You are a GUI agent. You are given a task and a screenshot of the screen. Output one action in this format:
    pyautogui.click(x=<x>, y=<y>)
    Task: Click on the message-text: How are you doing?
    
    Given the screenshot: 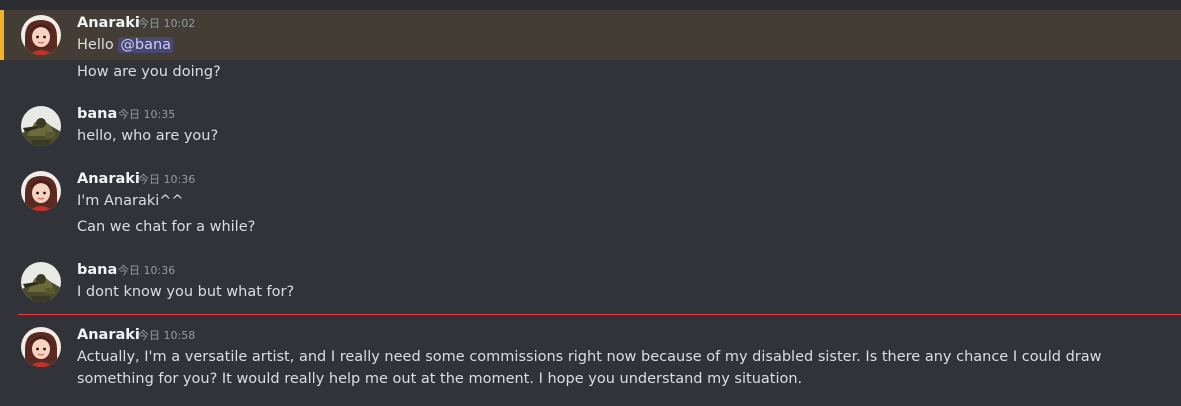 What is the action you would take?
    pyautogui.click(x=149, y=72)
    